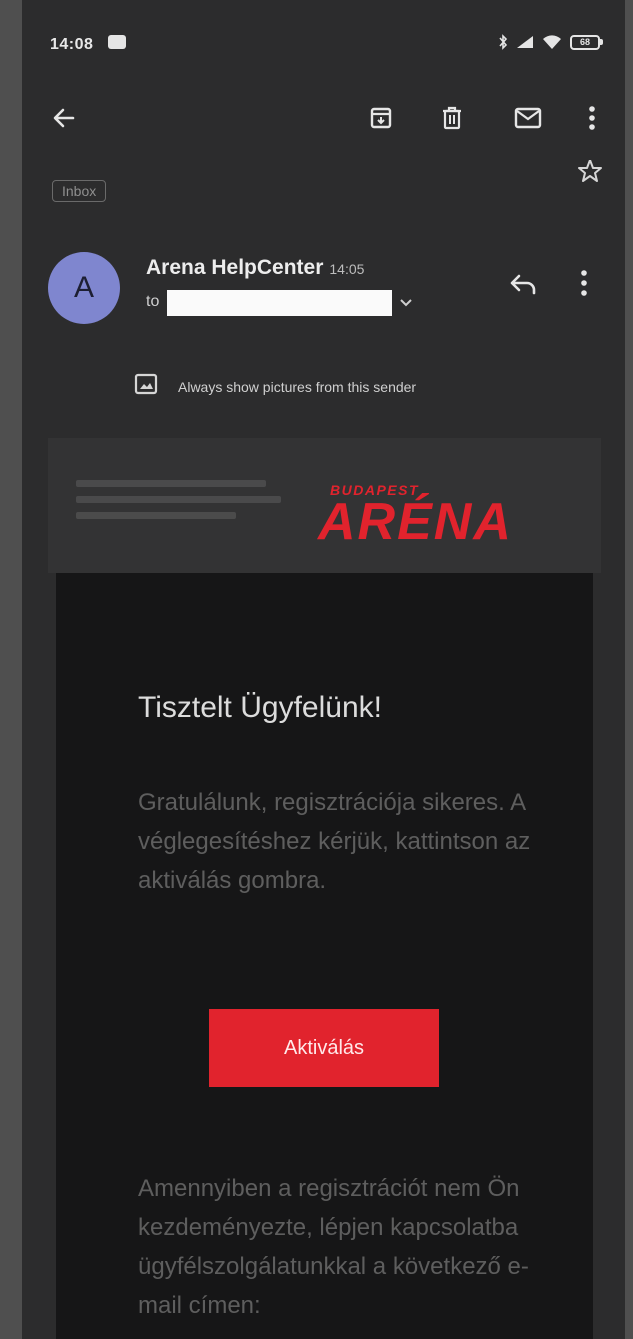 The width and height of the screenshot is (633, 1339). I want to click on sender-name: Arena HelpCenter, so click(235, 267).